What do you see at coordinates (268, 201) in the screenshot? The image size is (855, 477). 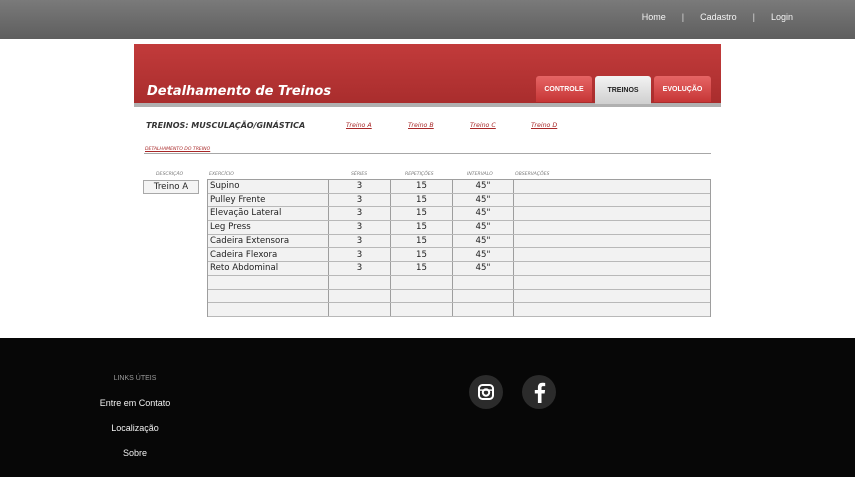 I see `cell-exercicio: Pulley Frente` at bounding box center [268, 201].